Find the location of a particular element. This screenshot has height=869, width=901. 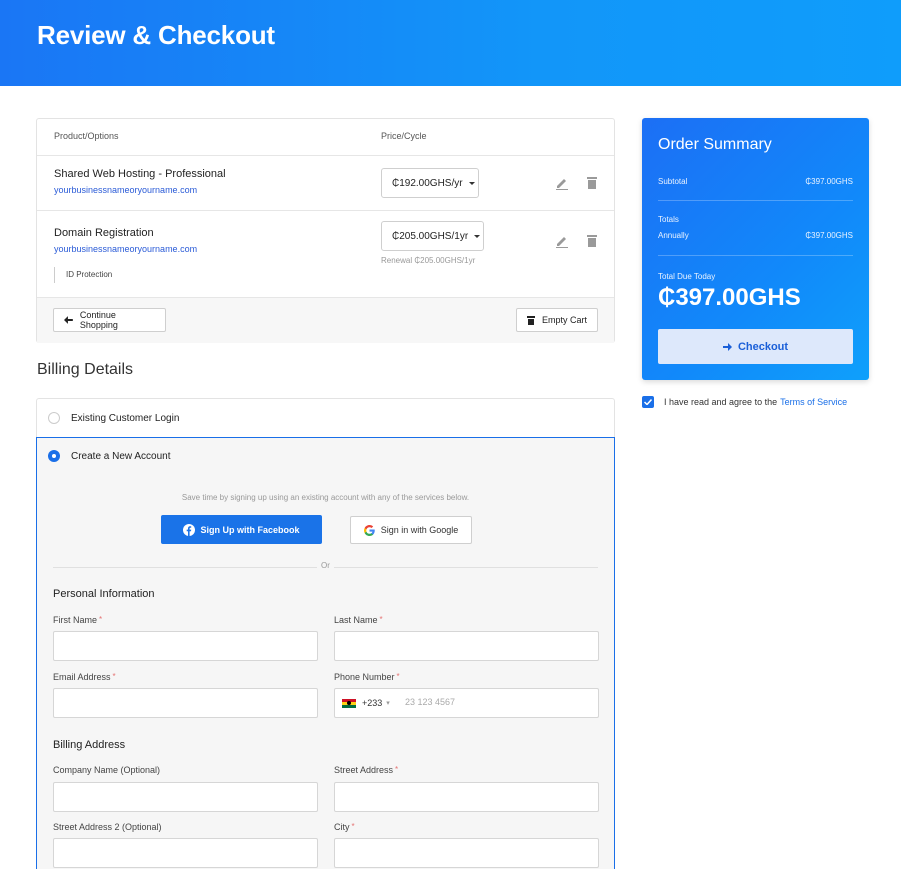

billing-cycle-select: ₵205.00GHS/1yr is located at coordinates (432, 236).